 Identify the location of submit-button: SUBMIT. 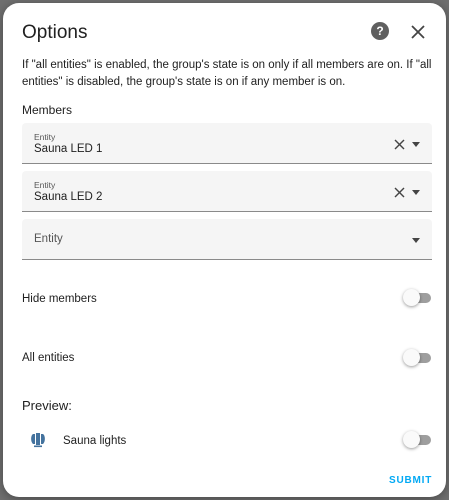
(410, 480).